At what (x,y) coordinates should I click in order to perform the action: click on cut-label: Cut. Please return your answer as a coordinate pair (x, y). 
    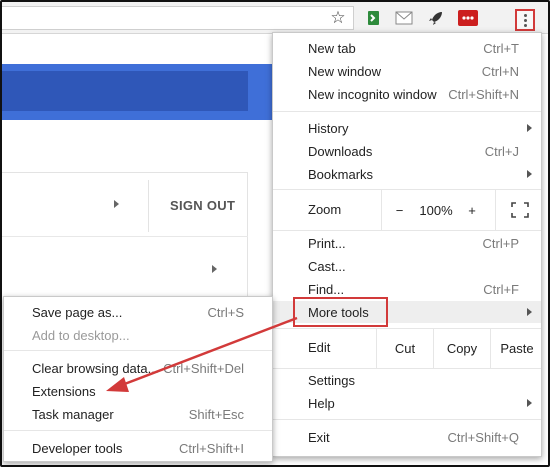
    Looking at the image, I should click on (405, 348).